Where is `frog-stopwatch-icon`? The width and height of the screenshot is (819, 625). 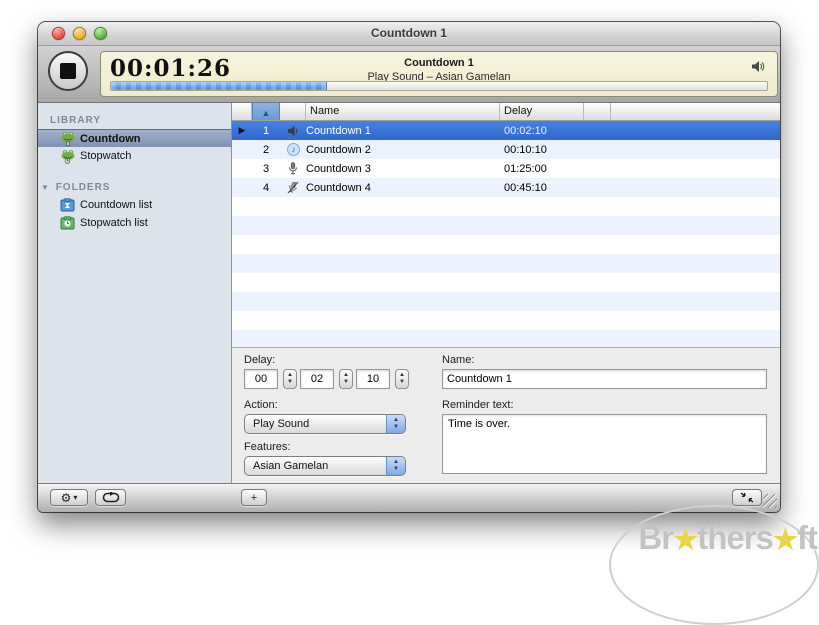 frog-stopwatch-icon is located at coordinates (68, 156).